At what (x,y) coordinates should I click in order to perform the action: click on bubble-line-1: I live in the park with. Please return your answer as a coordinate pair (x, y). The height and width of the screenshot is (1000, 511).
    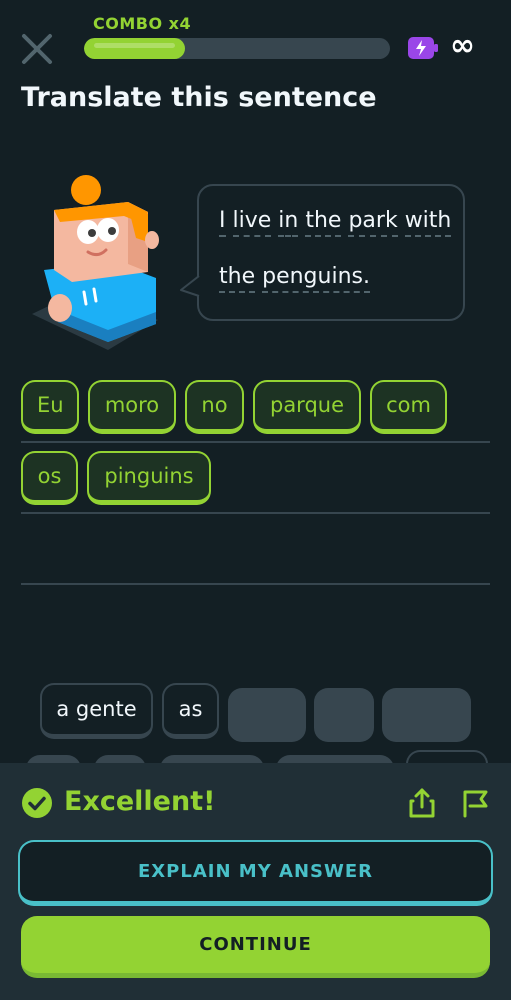
    Looking at the image, I should click on (335, 222).